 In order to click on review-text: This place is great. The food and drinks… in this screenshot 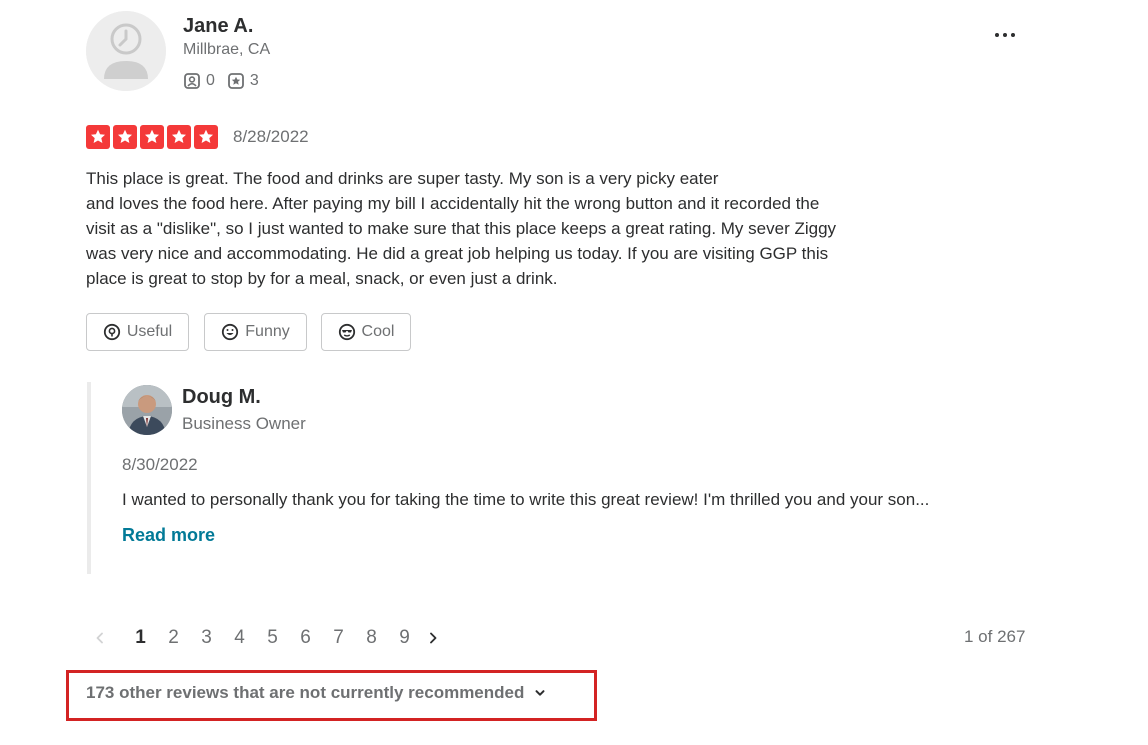, I will do `click(501, 228)`.